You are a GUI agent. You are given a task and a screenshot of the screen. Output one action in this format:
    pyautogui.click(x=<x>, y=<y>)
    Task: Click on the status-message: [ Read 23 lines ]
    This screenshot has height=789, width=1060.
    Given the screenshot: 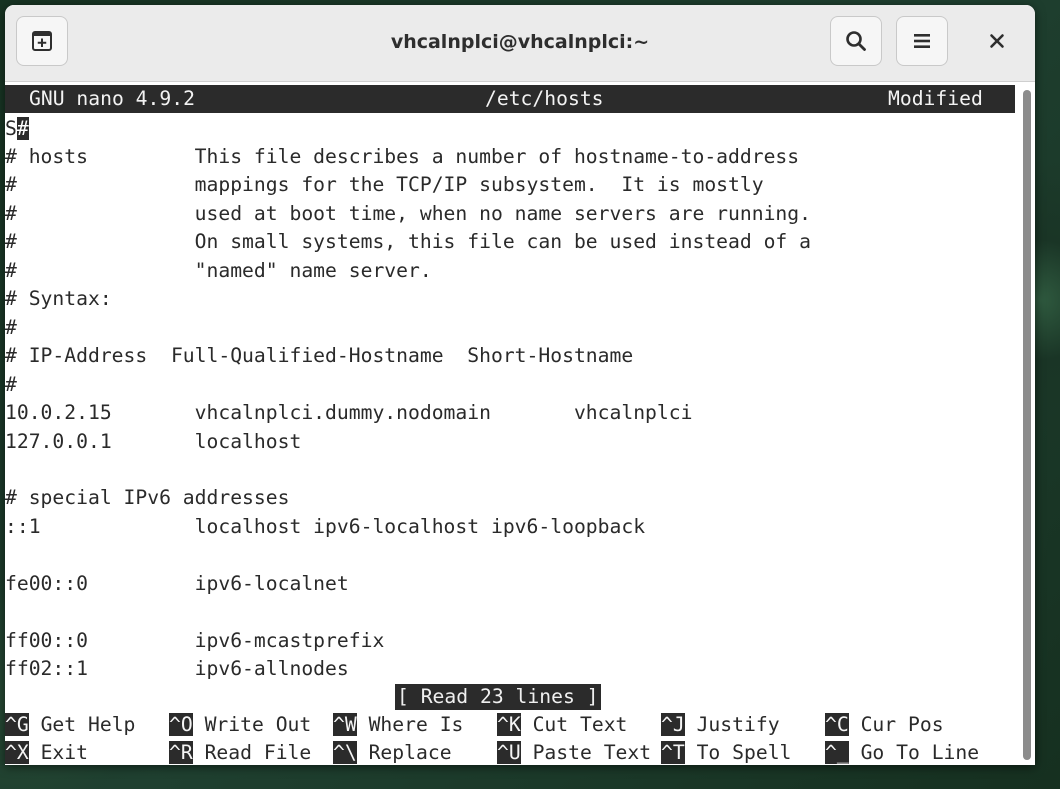 What is the action you would take?
    pyautogui.click(x=498, y=697)
    